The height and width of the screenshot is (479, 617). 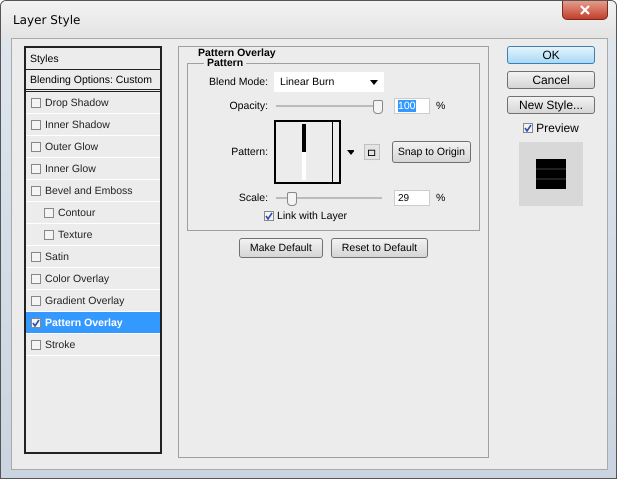 I want to click on list-item: Inner Glow, so click(x=93, y=169).